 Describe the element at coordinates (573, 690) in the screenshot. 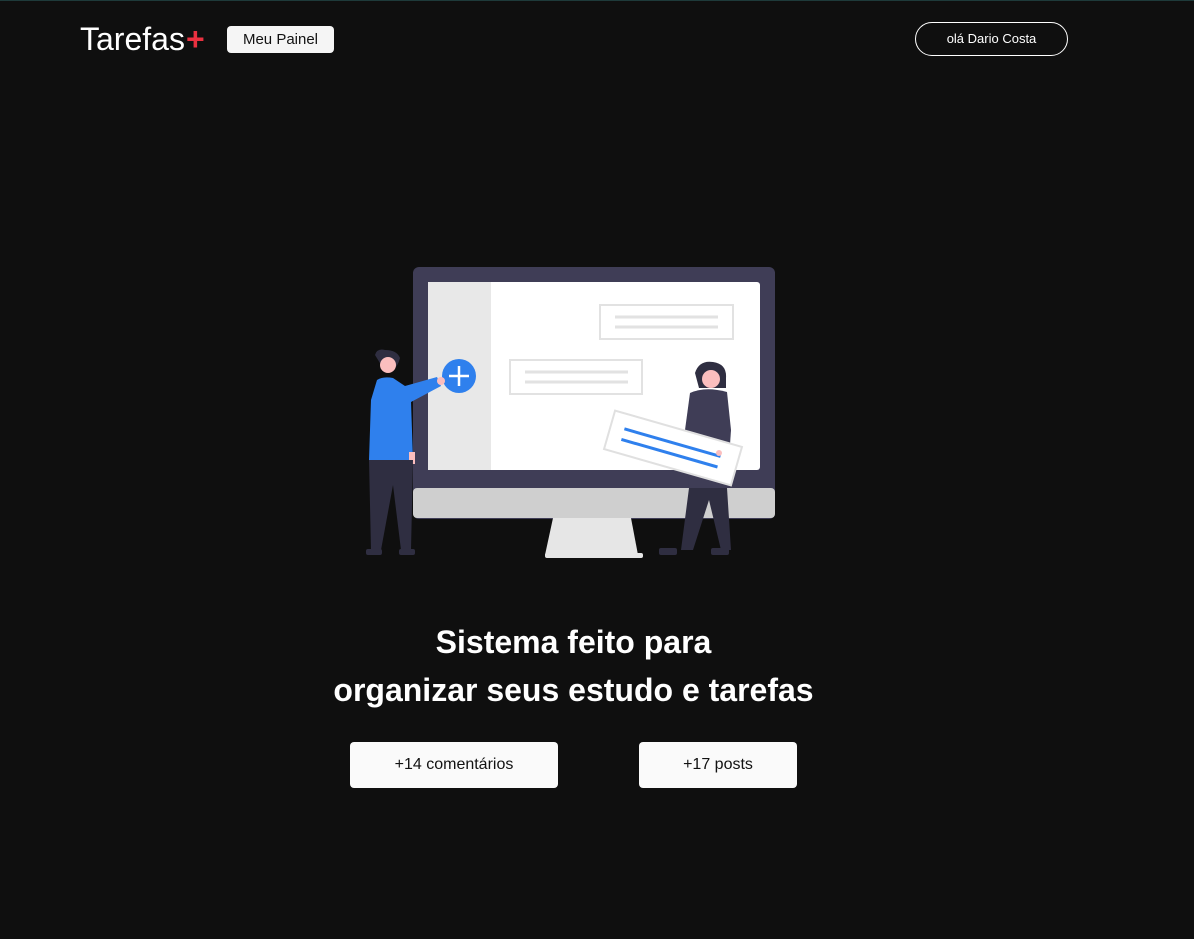

I see `headline-line2: organizar seus estudo e tarefas` at that location.